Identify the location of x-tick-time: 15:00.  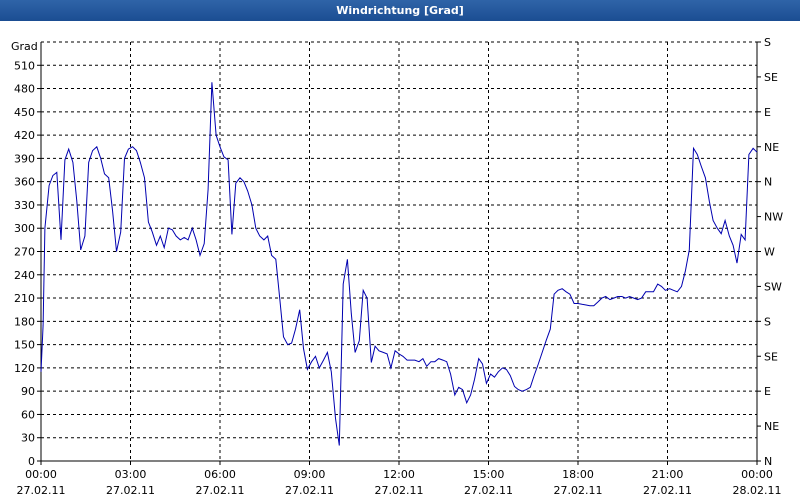
(489, 474).